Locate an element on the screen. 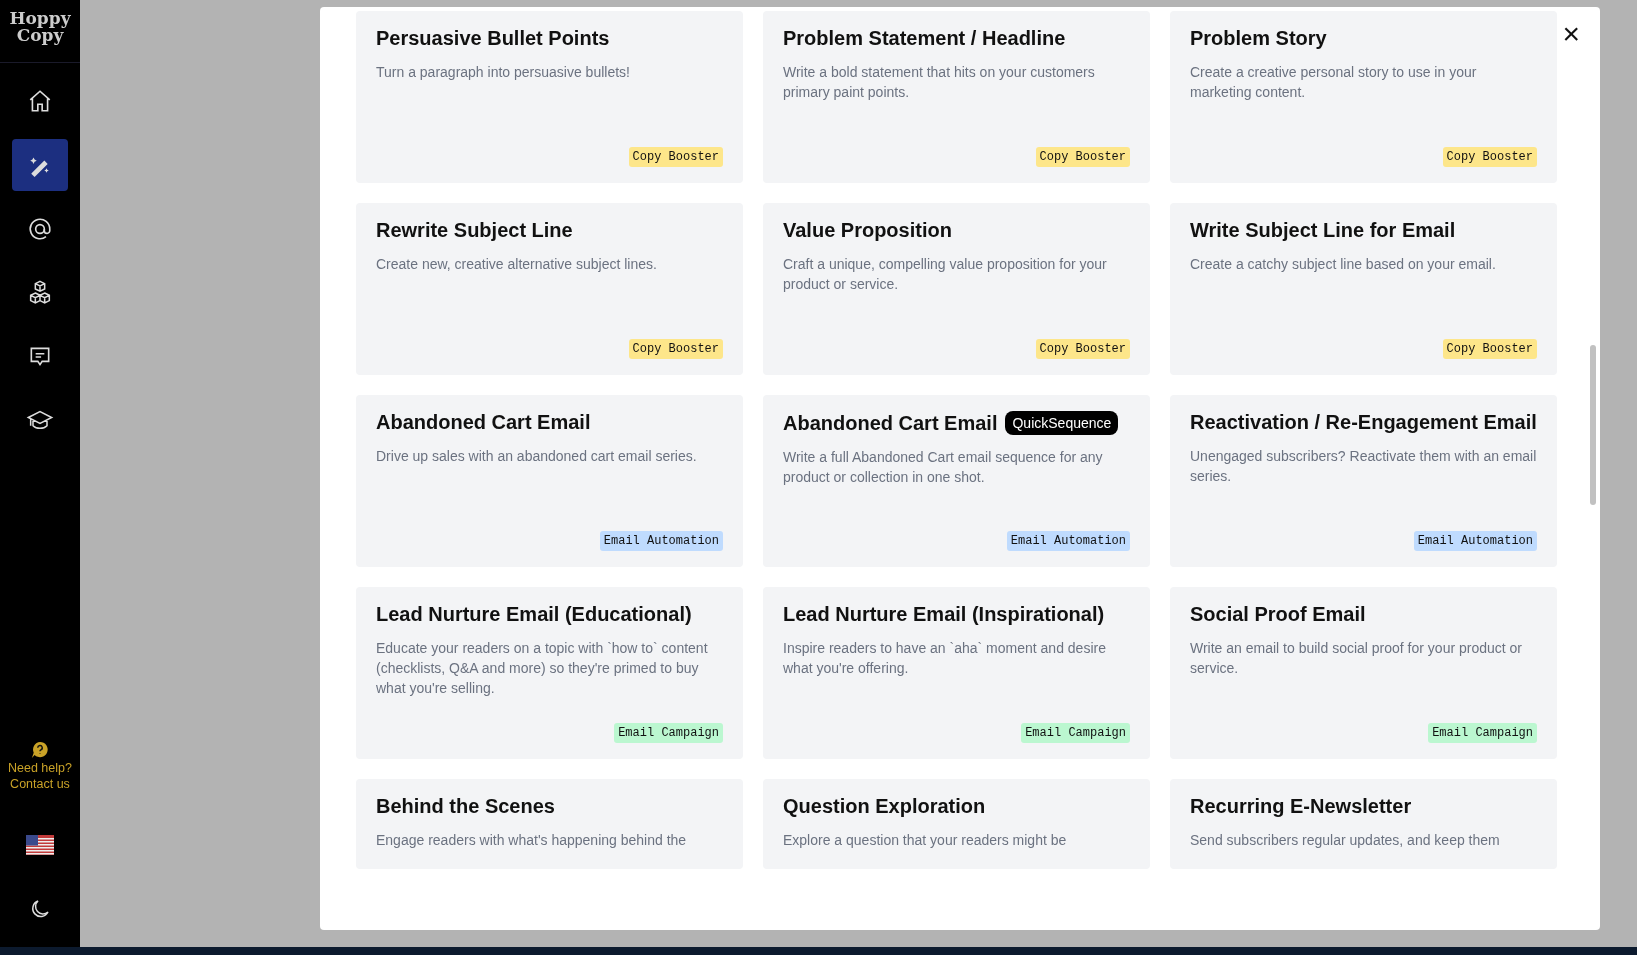  badge: QuickSequence is located at coordinates (1062, 423).